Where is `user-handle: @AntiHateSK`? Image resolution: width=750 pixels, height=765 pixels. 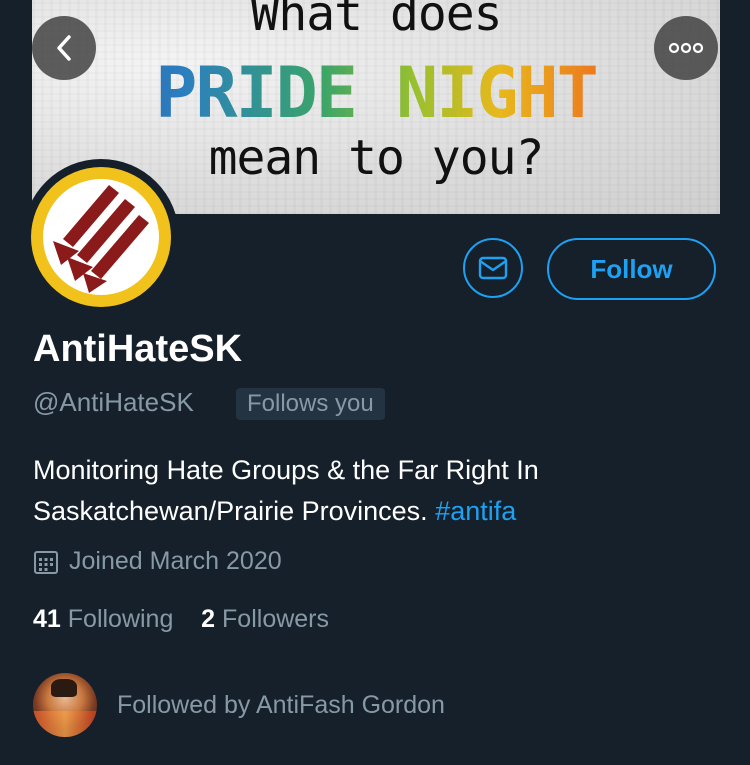 user-handle: @AntiHateSK is located at coordinates (113, 402).